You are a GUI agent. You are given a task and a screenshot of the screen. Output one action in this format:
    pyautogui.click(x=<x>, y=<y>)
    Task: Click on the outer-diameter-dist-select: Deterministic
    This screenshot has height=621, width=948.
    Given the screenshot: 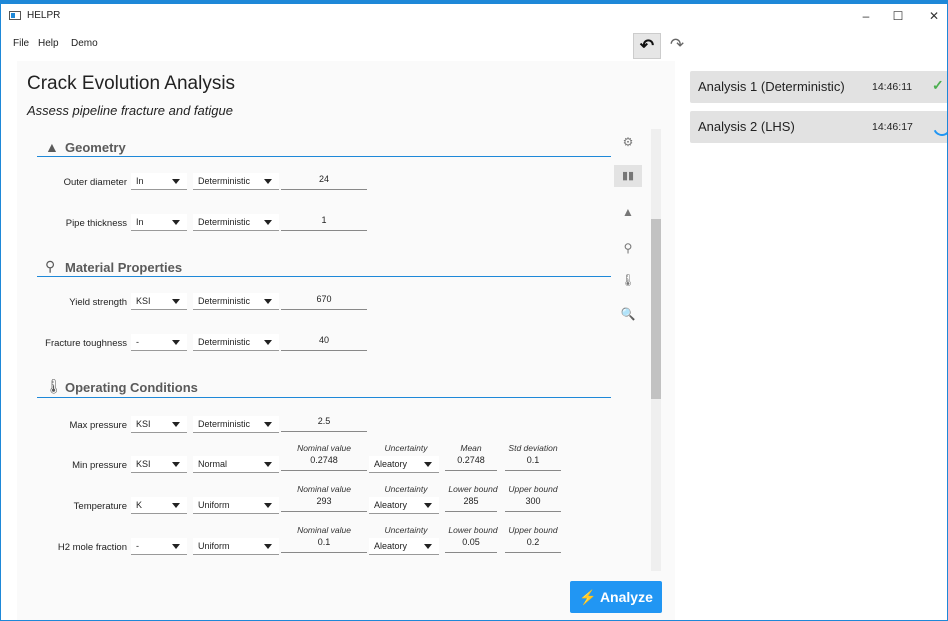 What is the action you would take?
    pyautogui.click(x=236, y=181)
    